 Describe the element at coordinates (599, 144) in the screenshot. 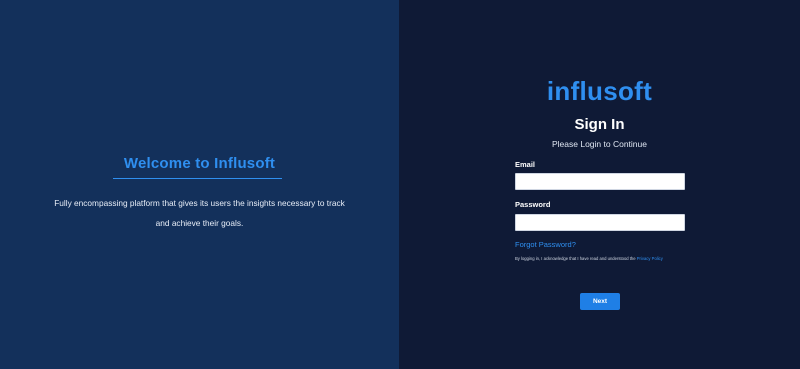

I see `sign-in-subtitle: Please Login to Continue` at that location.